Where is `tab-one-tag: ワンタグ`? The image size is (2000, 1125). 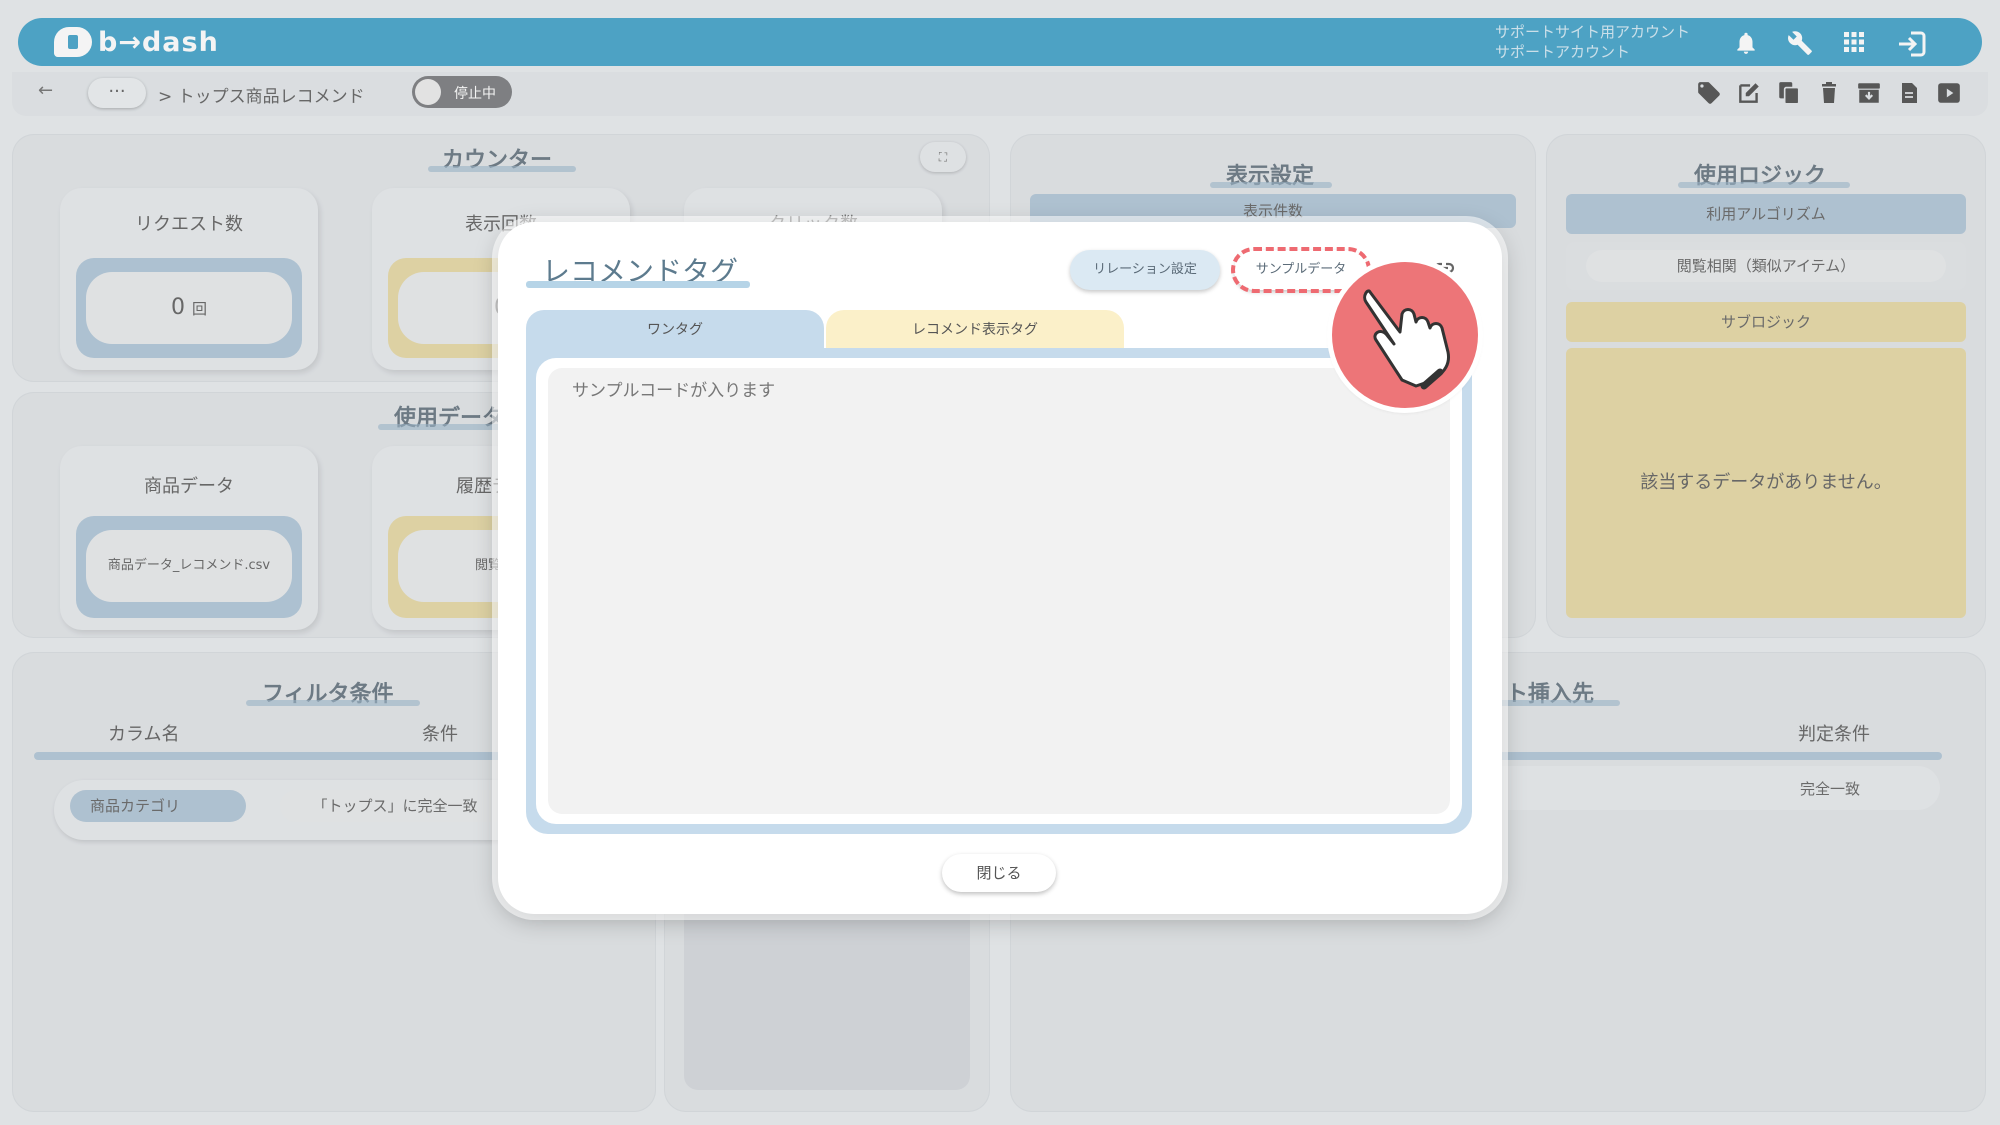 tab-one-tag: ワンタグ is located at coordinates (675, 330).